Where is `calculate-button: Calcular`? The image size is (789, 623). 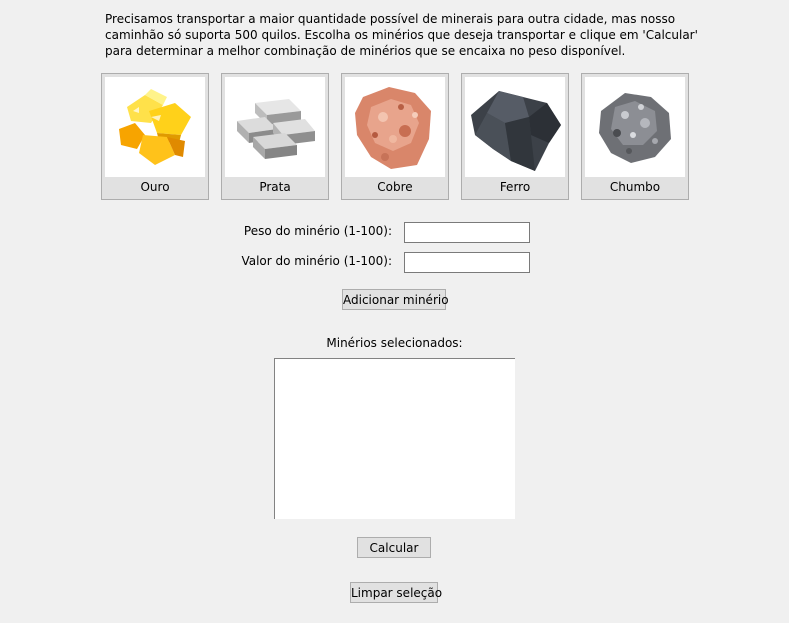
calculate-button: Calcular is located at coordinates (394, 547).